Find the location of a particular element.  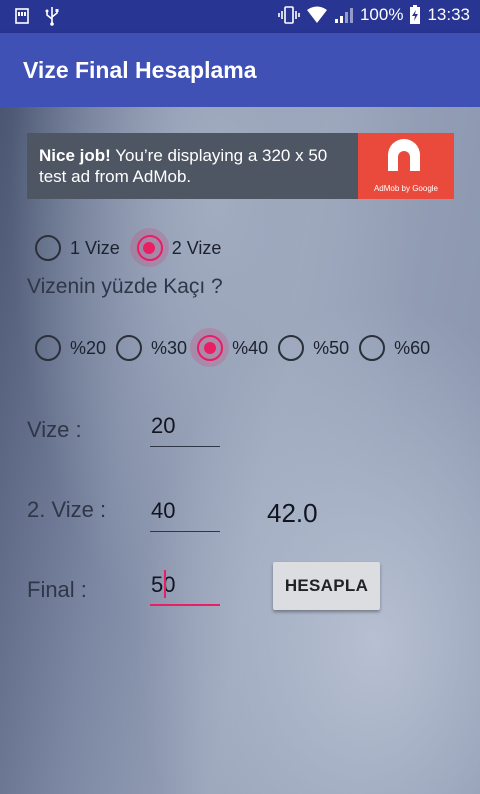

battery-percent: 100% is located at coordinates (381, 14).